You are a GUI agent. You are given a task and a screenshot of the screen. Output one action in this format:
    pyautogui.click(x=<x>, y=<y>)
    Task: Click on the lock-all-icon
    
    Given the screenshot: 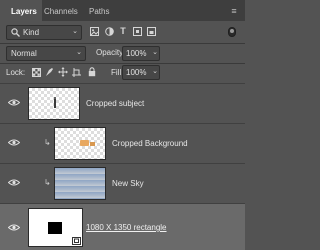 What is the action you would take?
    pyautogui.click(x=91, y=73)
    